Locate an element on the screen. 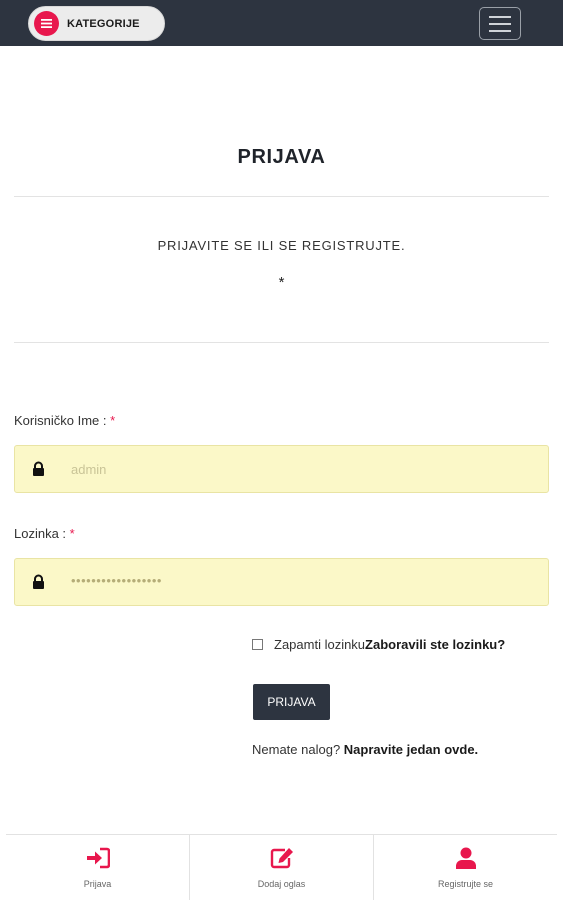  nav-item-dodaj-oglas: Dodaj oglas is located at coordinates (281, 867).